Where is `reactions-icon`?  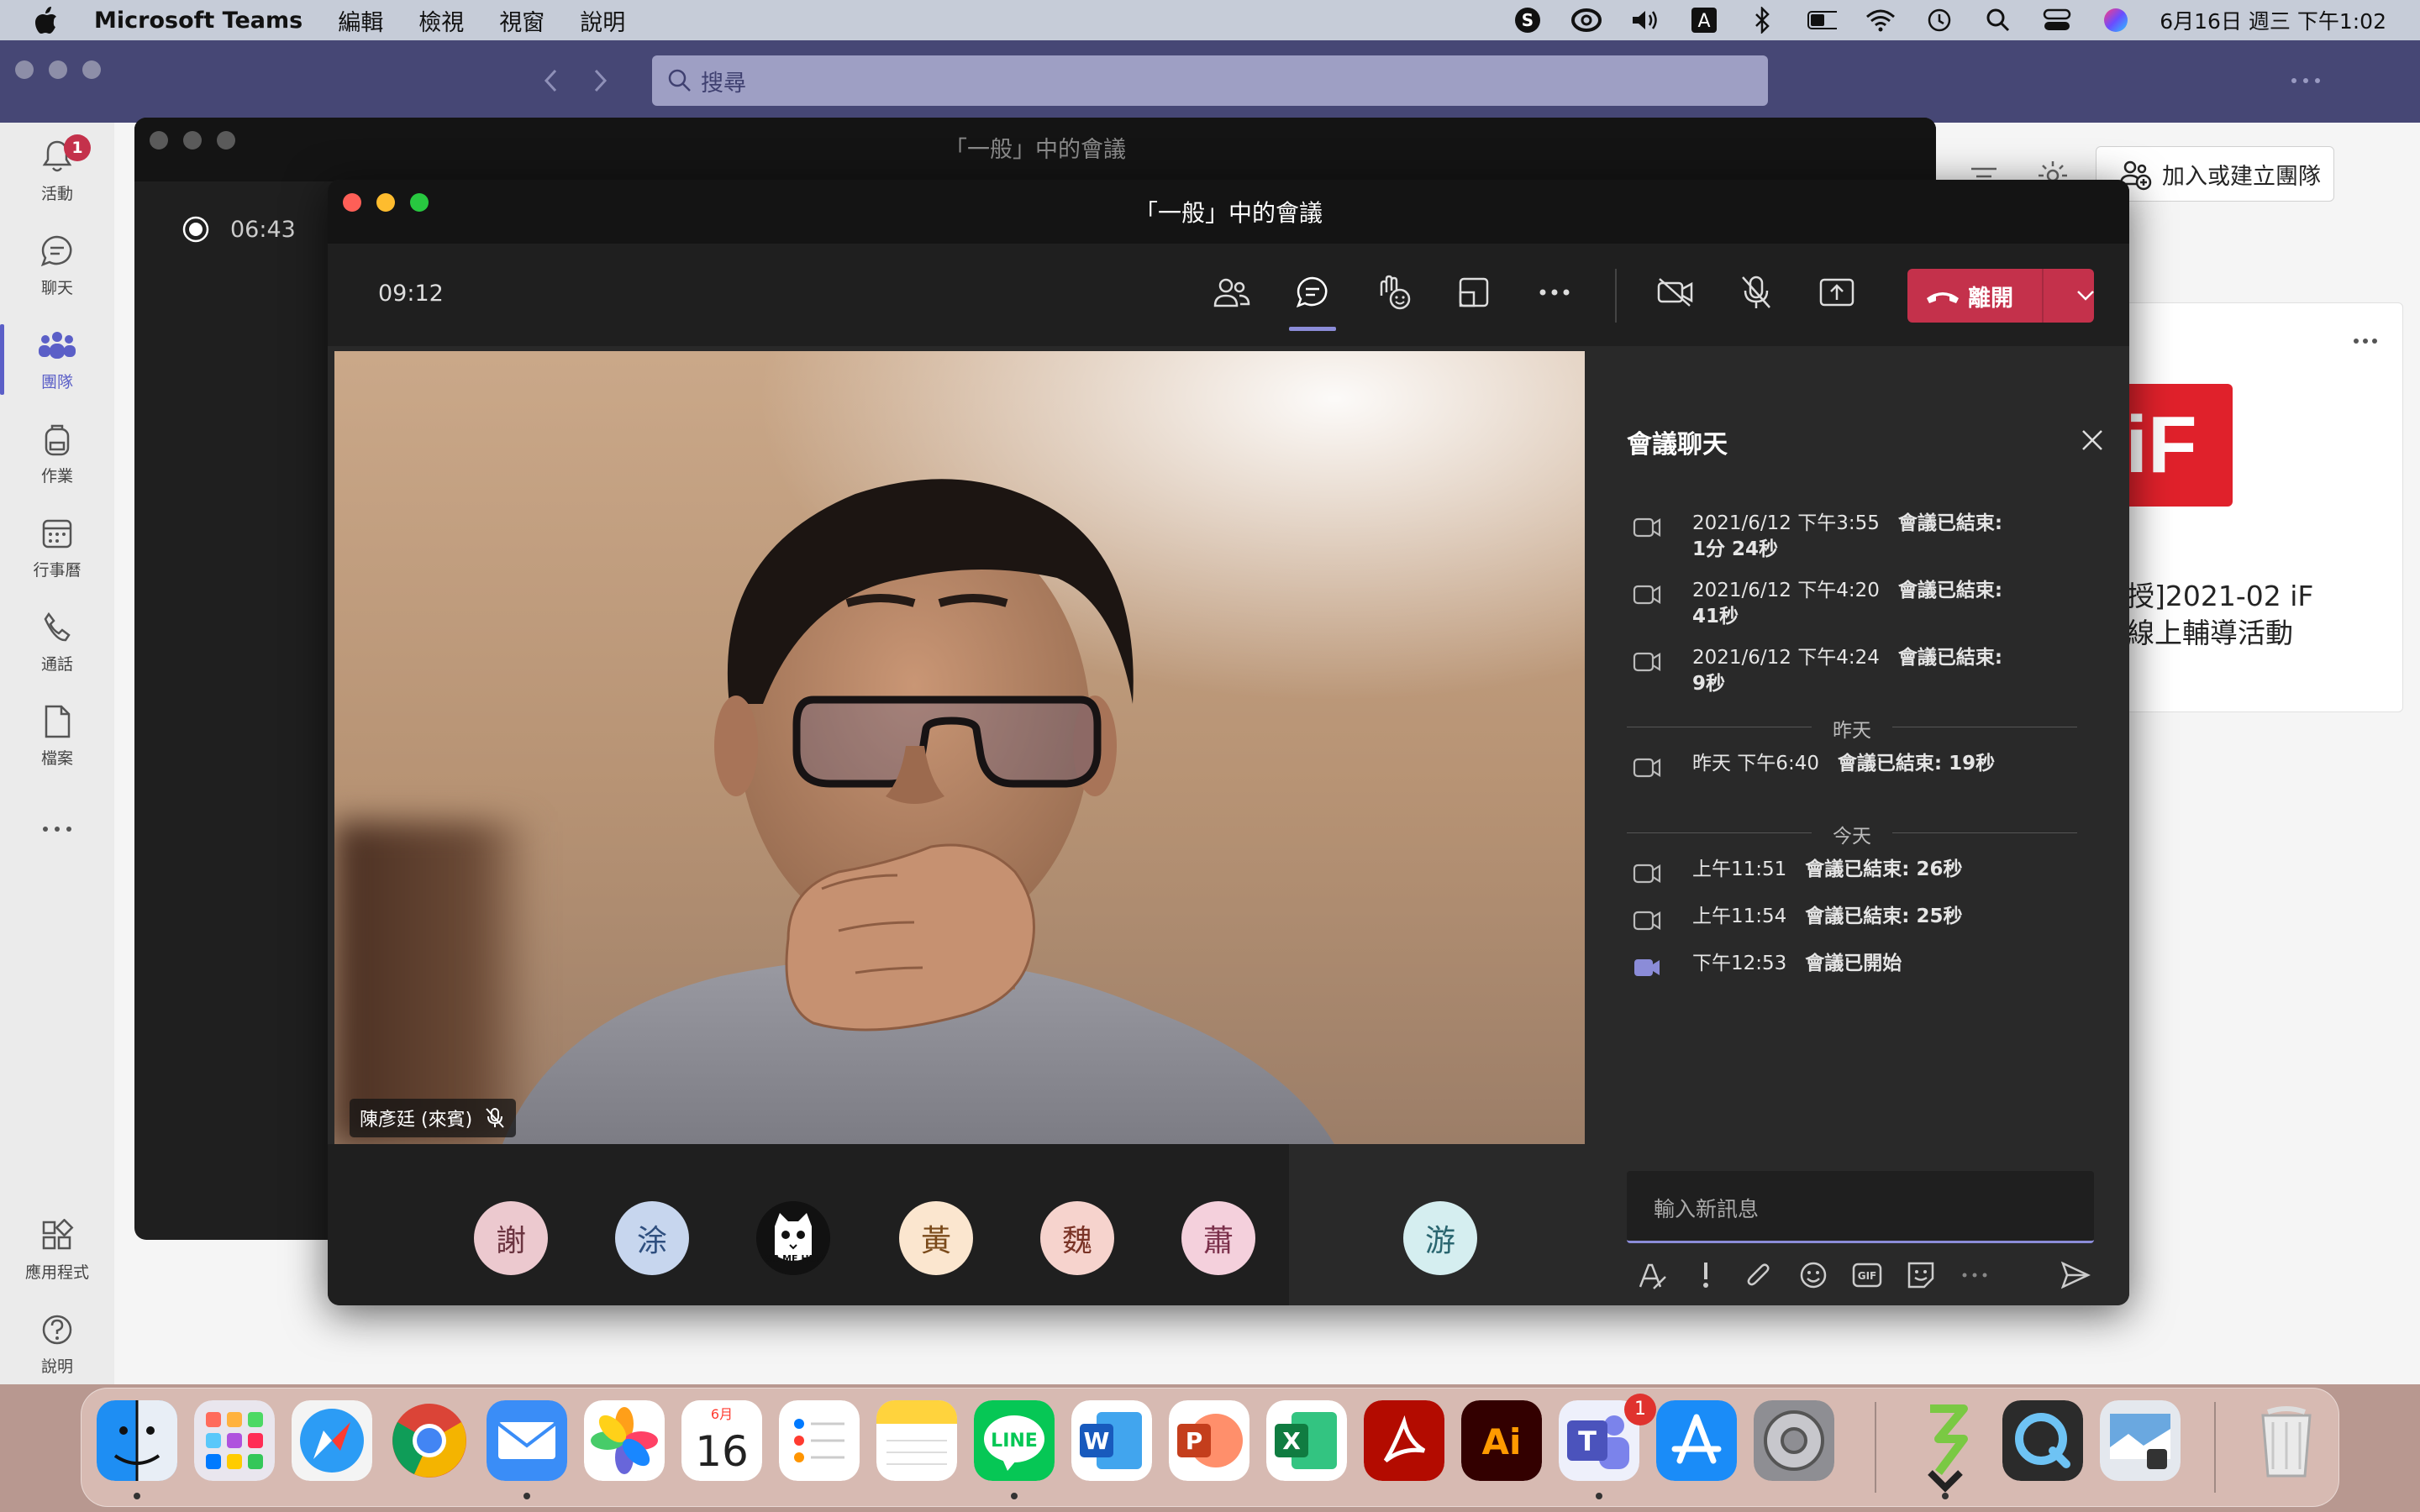 reactions-icon is located at coordinates (1393, 292).